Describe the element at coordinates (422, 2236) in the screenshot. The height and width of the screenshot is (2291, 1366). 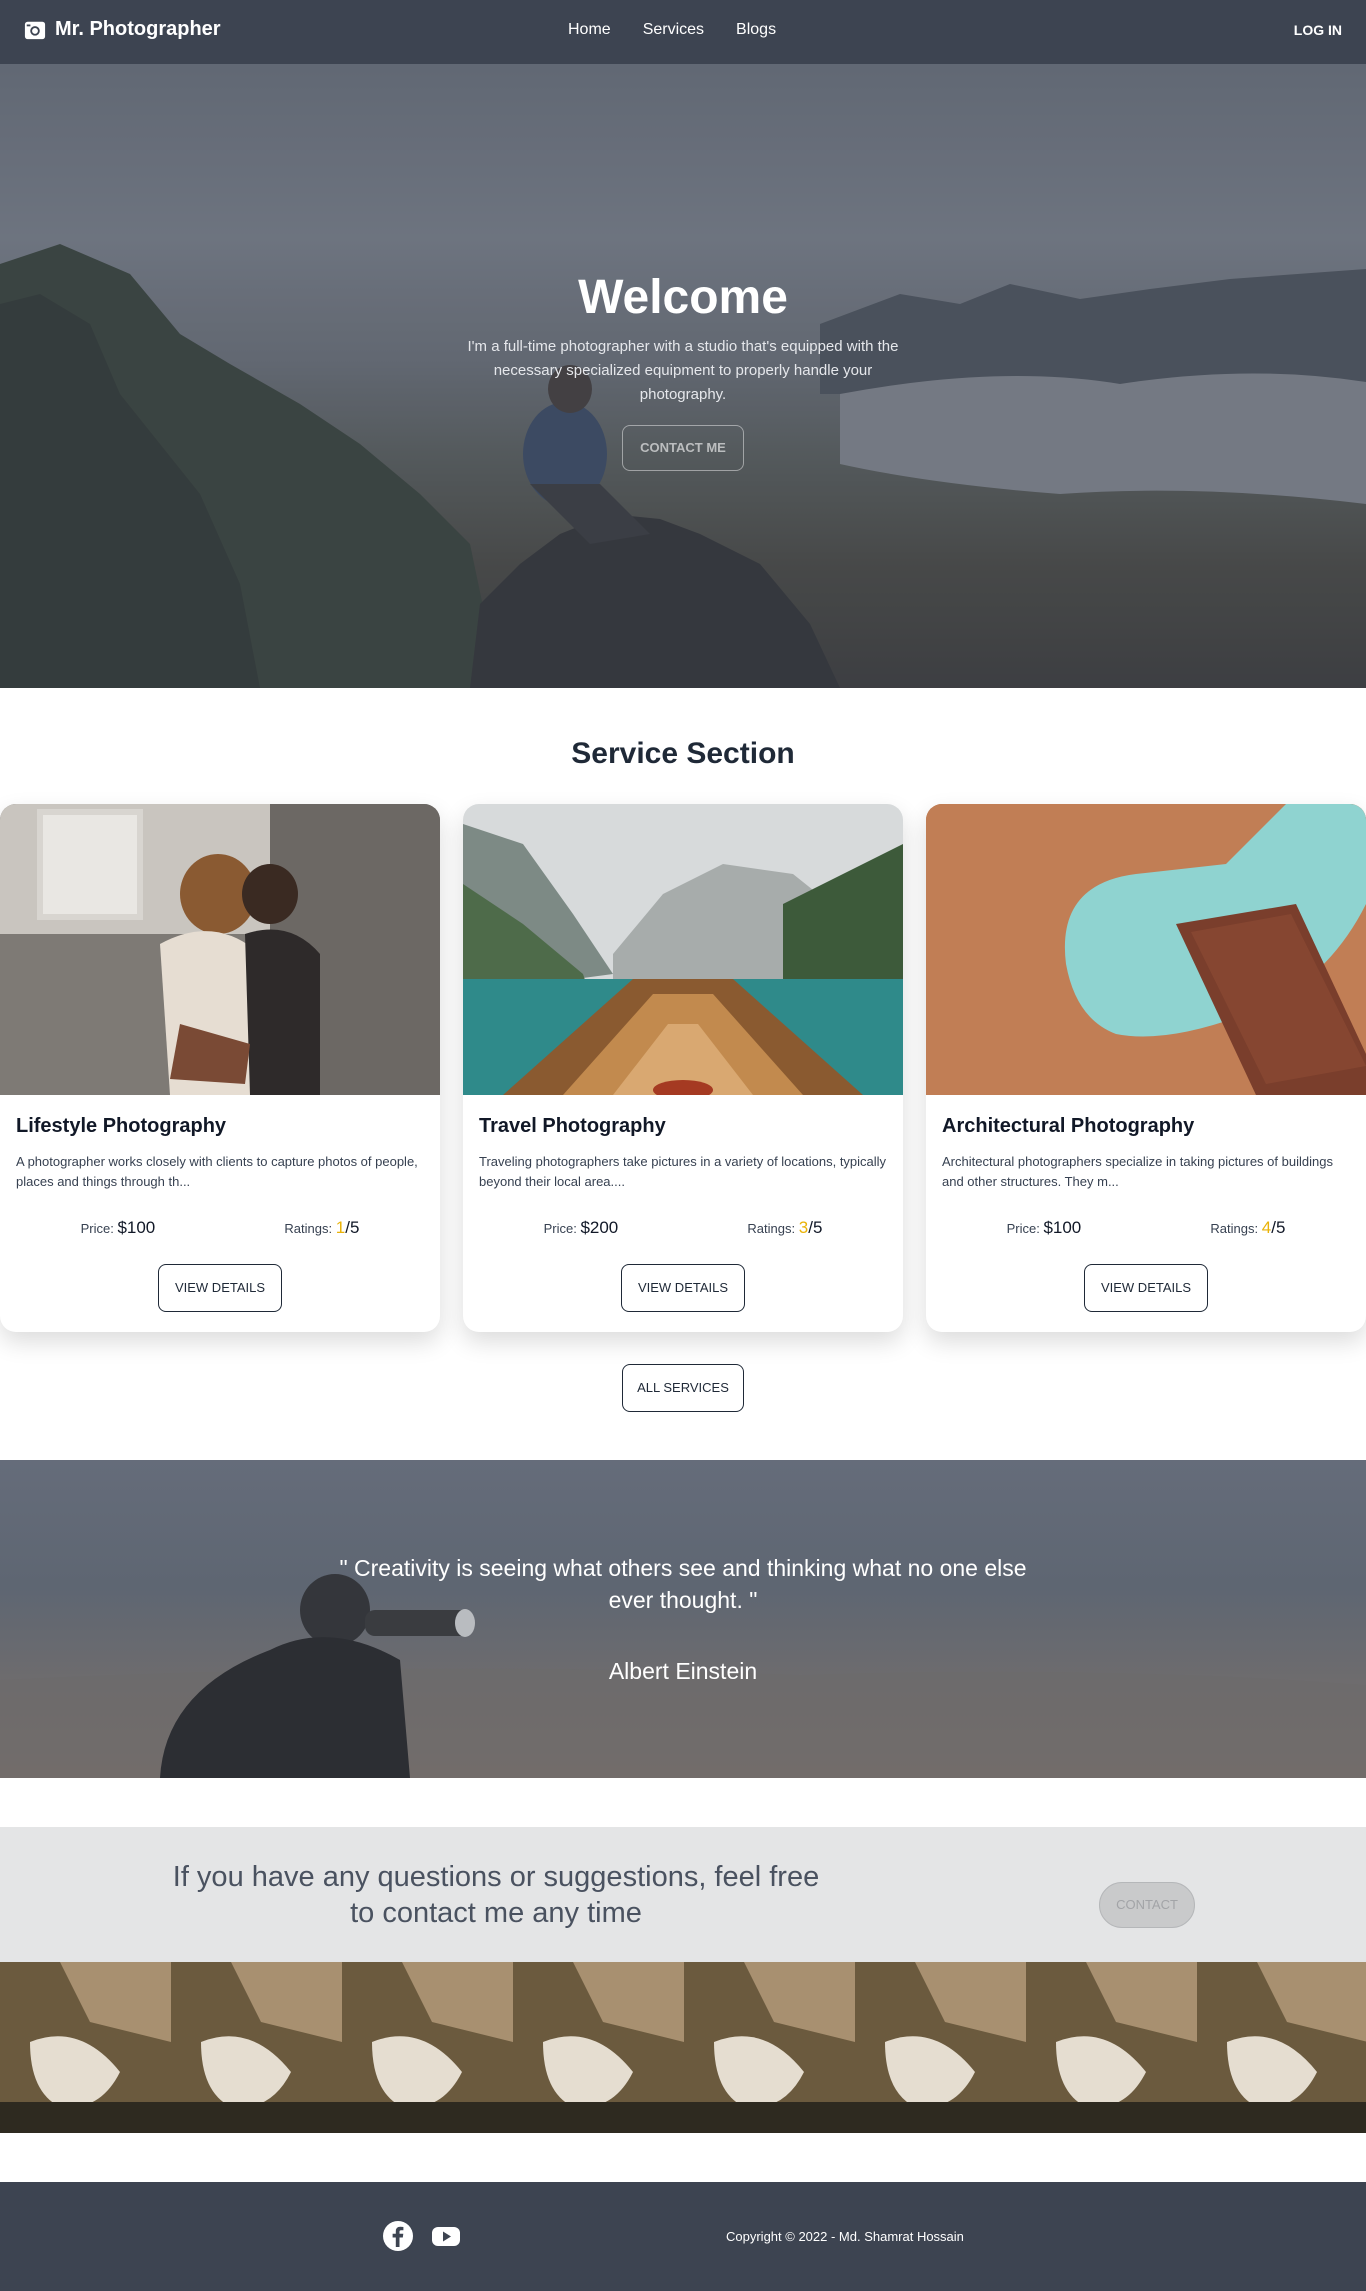
I see `social-links` at that location.